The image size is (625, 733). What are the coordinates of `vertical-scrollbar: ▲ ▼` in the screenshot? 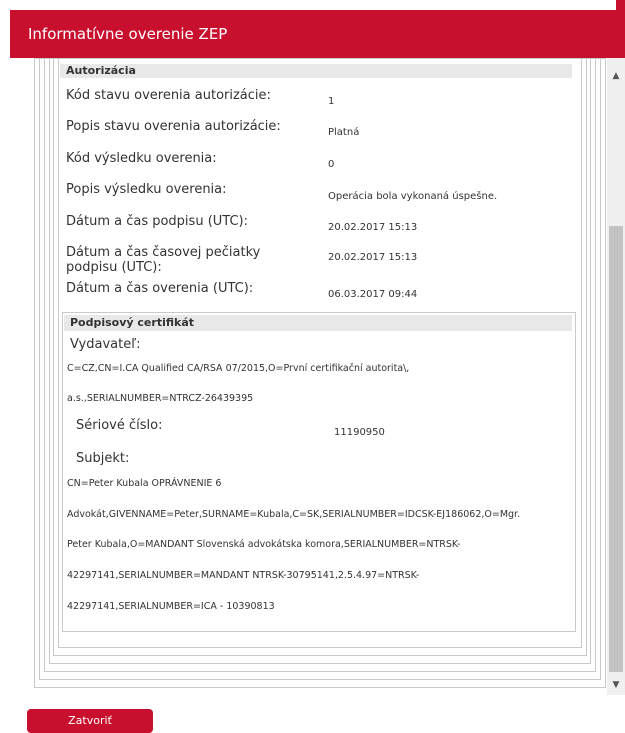 It's located at (616, 376).